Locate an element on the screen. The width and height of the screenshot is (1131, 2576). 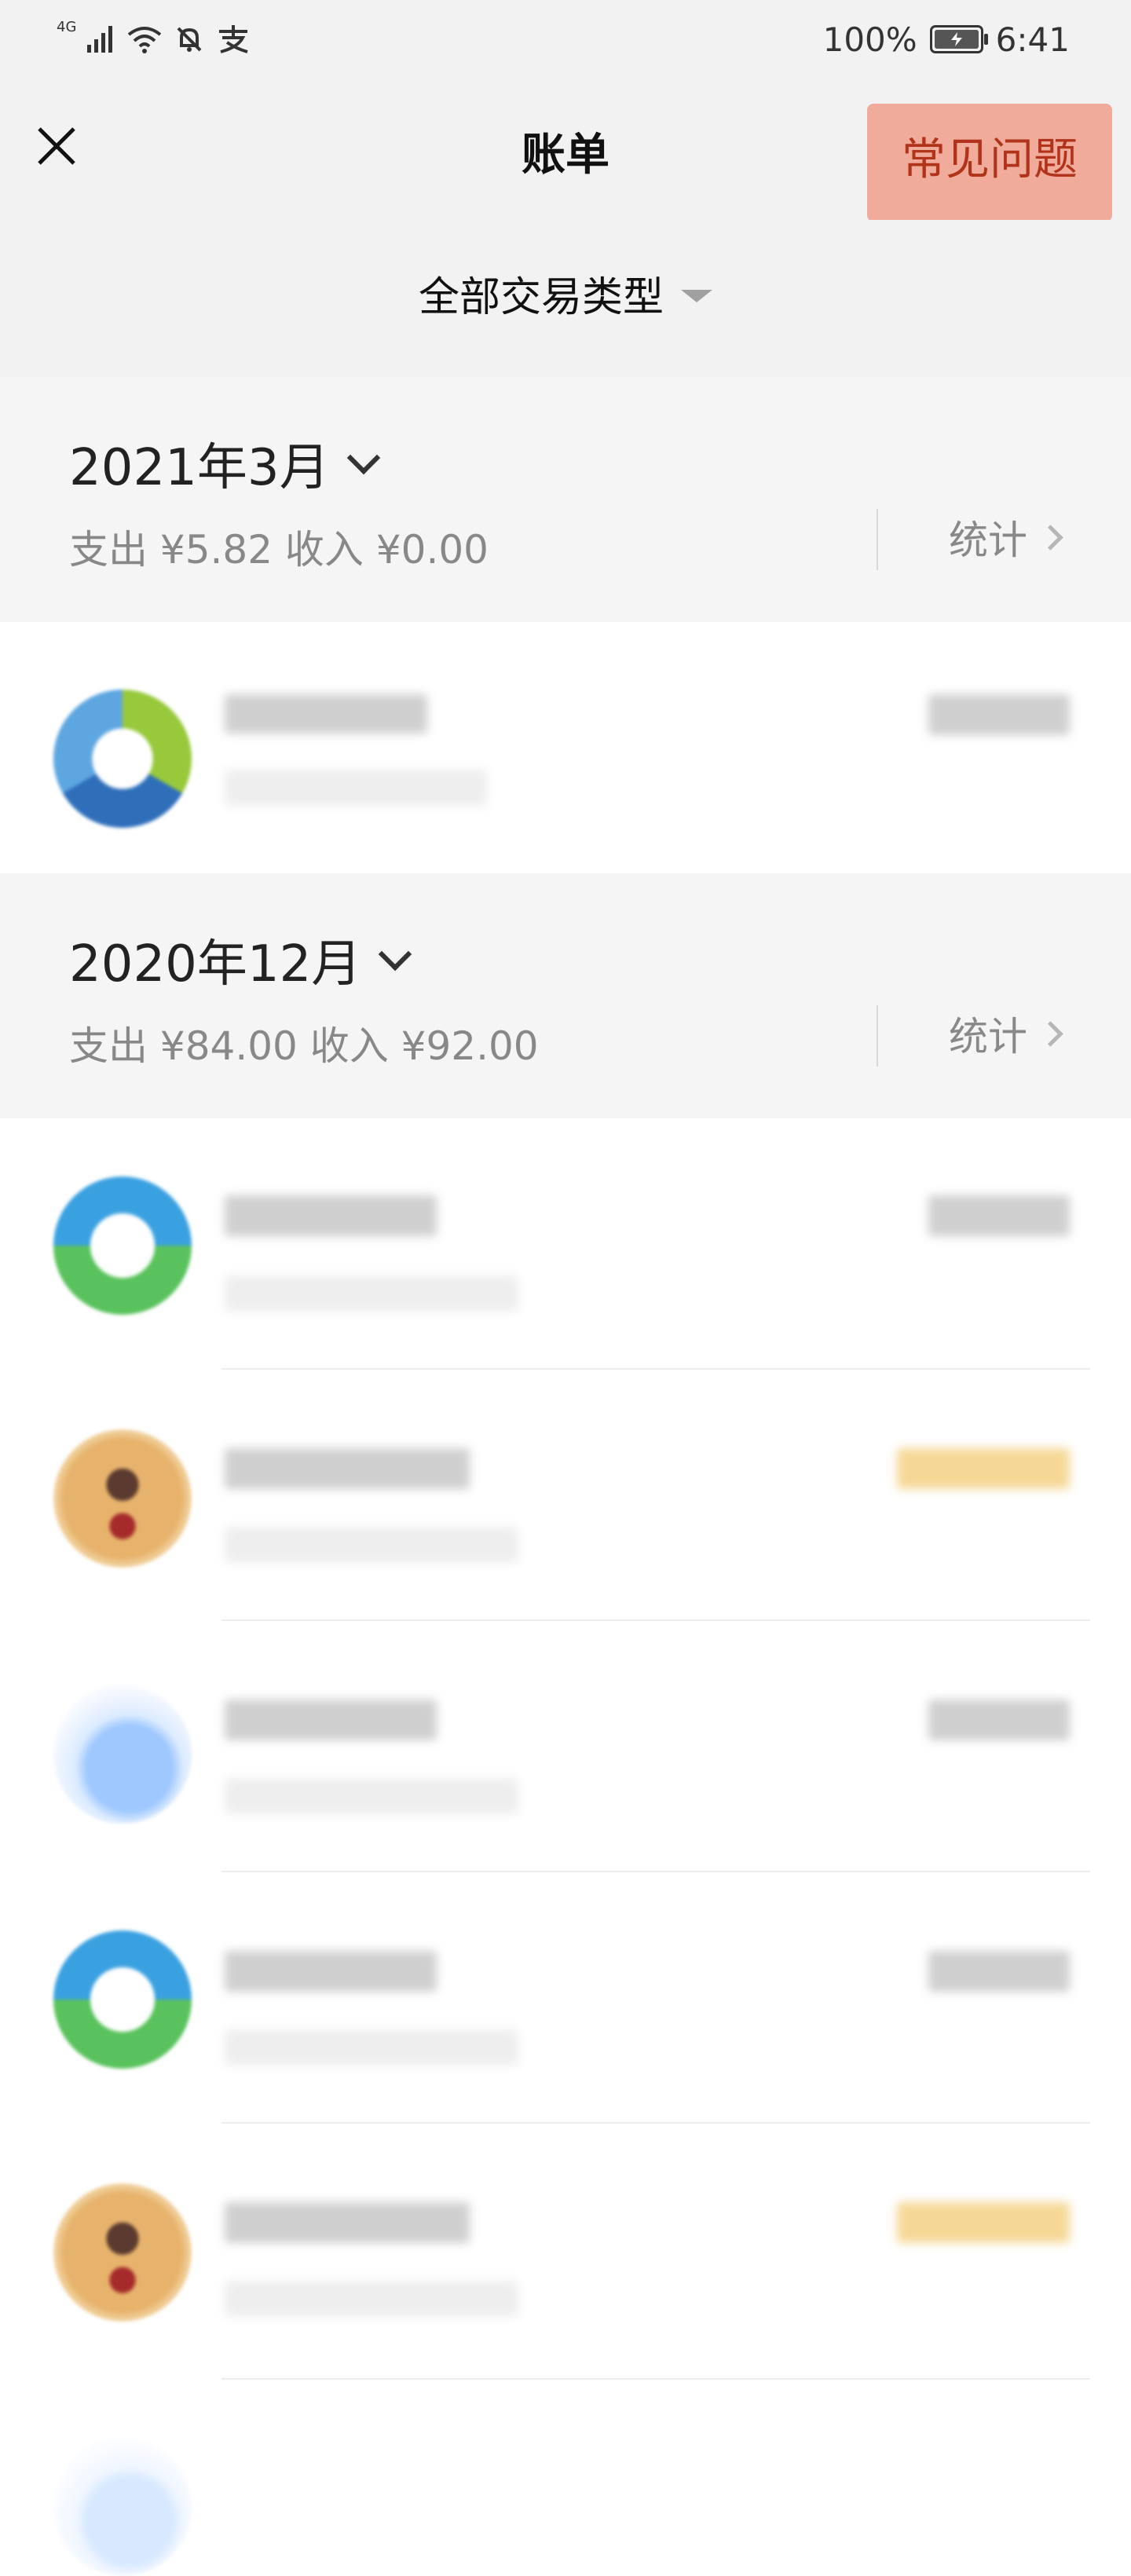
app-header: 账单 常见问题 is located at coordinates (565, 150).